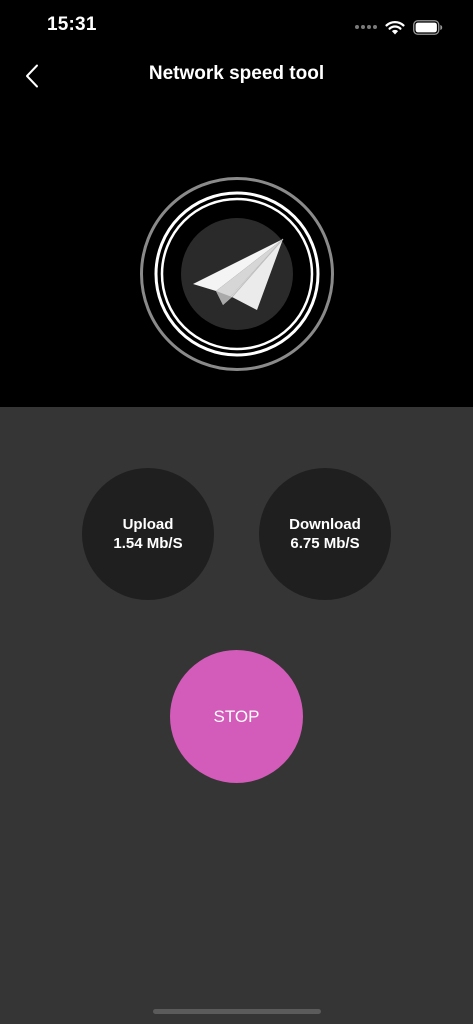 This screenshot has width=473, height=1024. Describe the element at coordinates (237, 1011) in the screenshot. I see `home-indicator` at that location.